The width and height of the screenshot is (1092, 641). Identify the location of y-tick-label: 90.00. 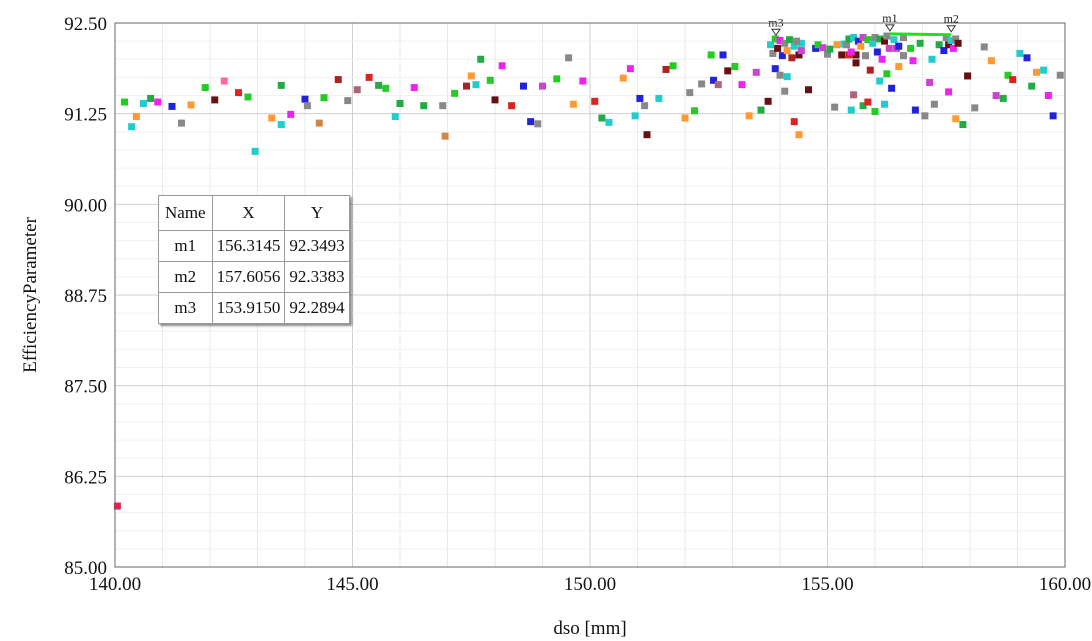
(85, 205).